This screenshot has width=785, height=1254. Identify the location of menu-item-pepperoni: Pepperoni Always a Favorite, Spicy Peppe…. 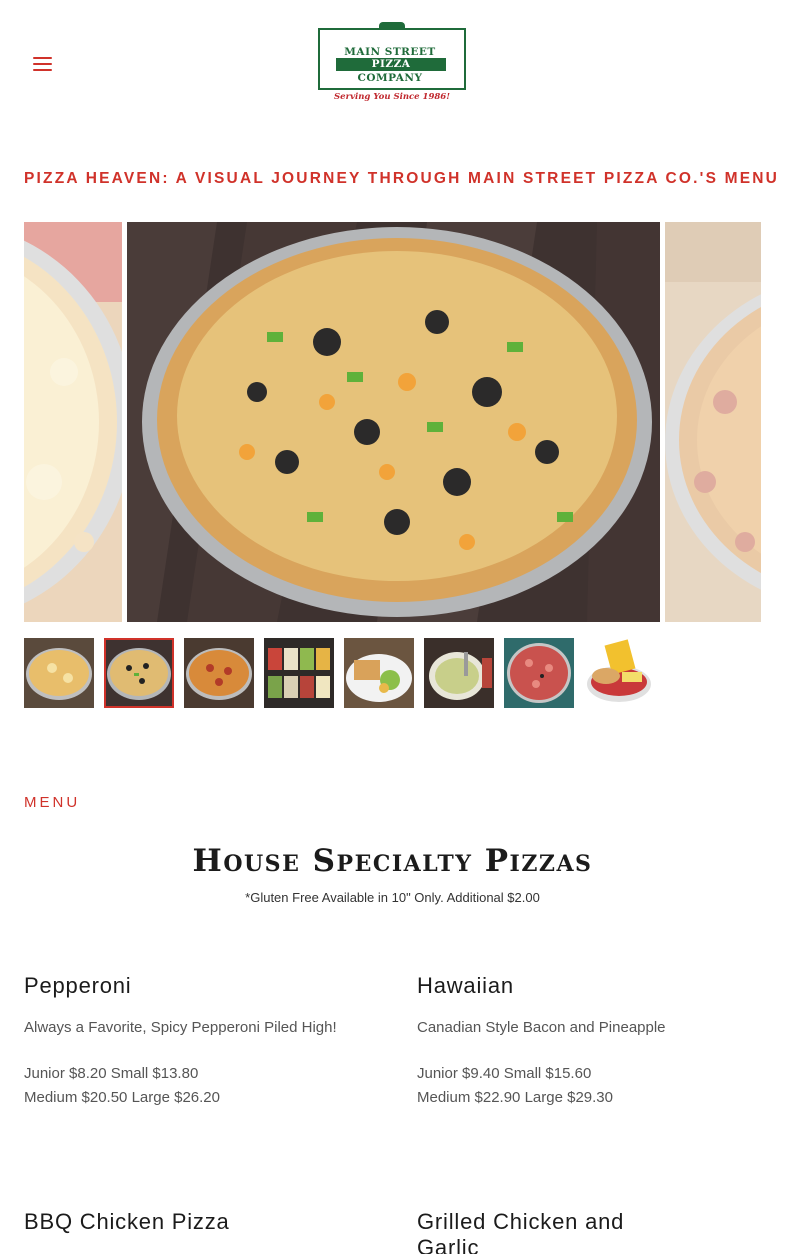
(189, 1041).